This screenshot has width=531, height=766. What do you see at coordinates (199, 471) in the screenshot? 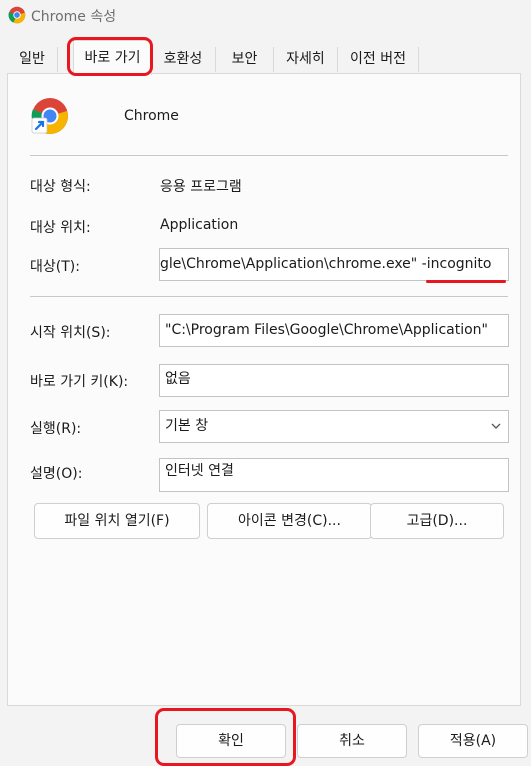
I see `comment-value: 인터넷 연결` at bounding box center [199, 471].